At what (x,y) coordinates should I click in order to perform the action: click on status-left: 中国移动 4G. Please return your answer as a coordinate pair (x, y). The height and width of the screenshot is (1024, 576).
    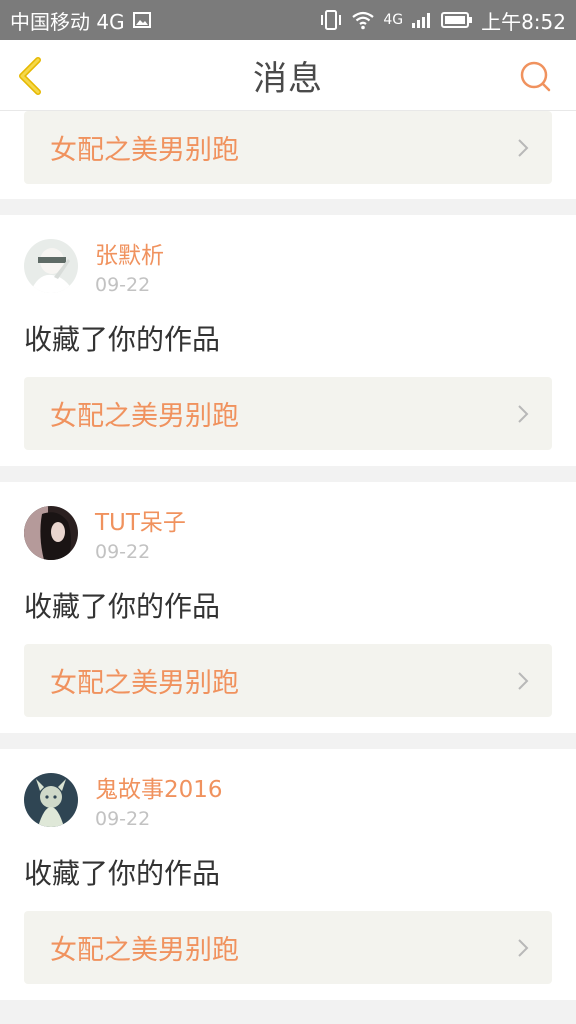
    Looking at the image, I should click on (80, 20).